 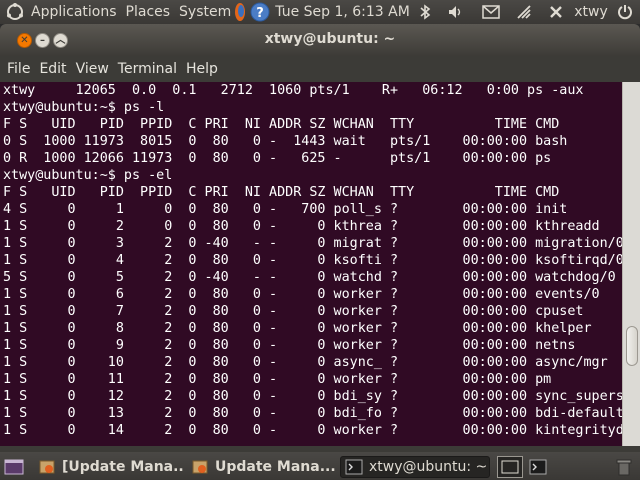 I want to click on taskbar-item-label: xtwy@ubuntu: ~, so click(x=428, y=467).